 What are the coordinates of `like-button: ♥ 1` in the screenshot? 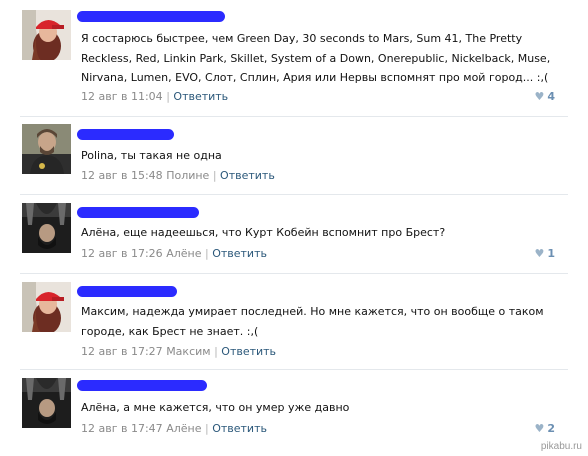 It's located at (544, 253).